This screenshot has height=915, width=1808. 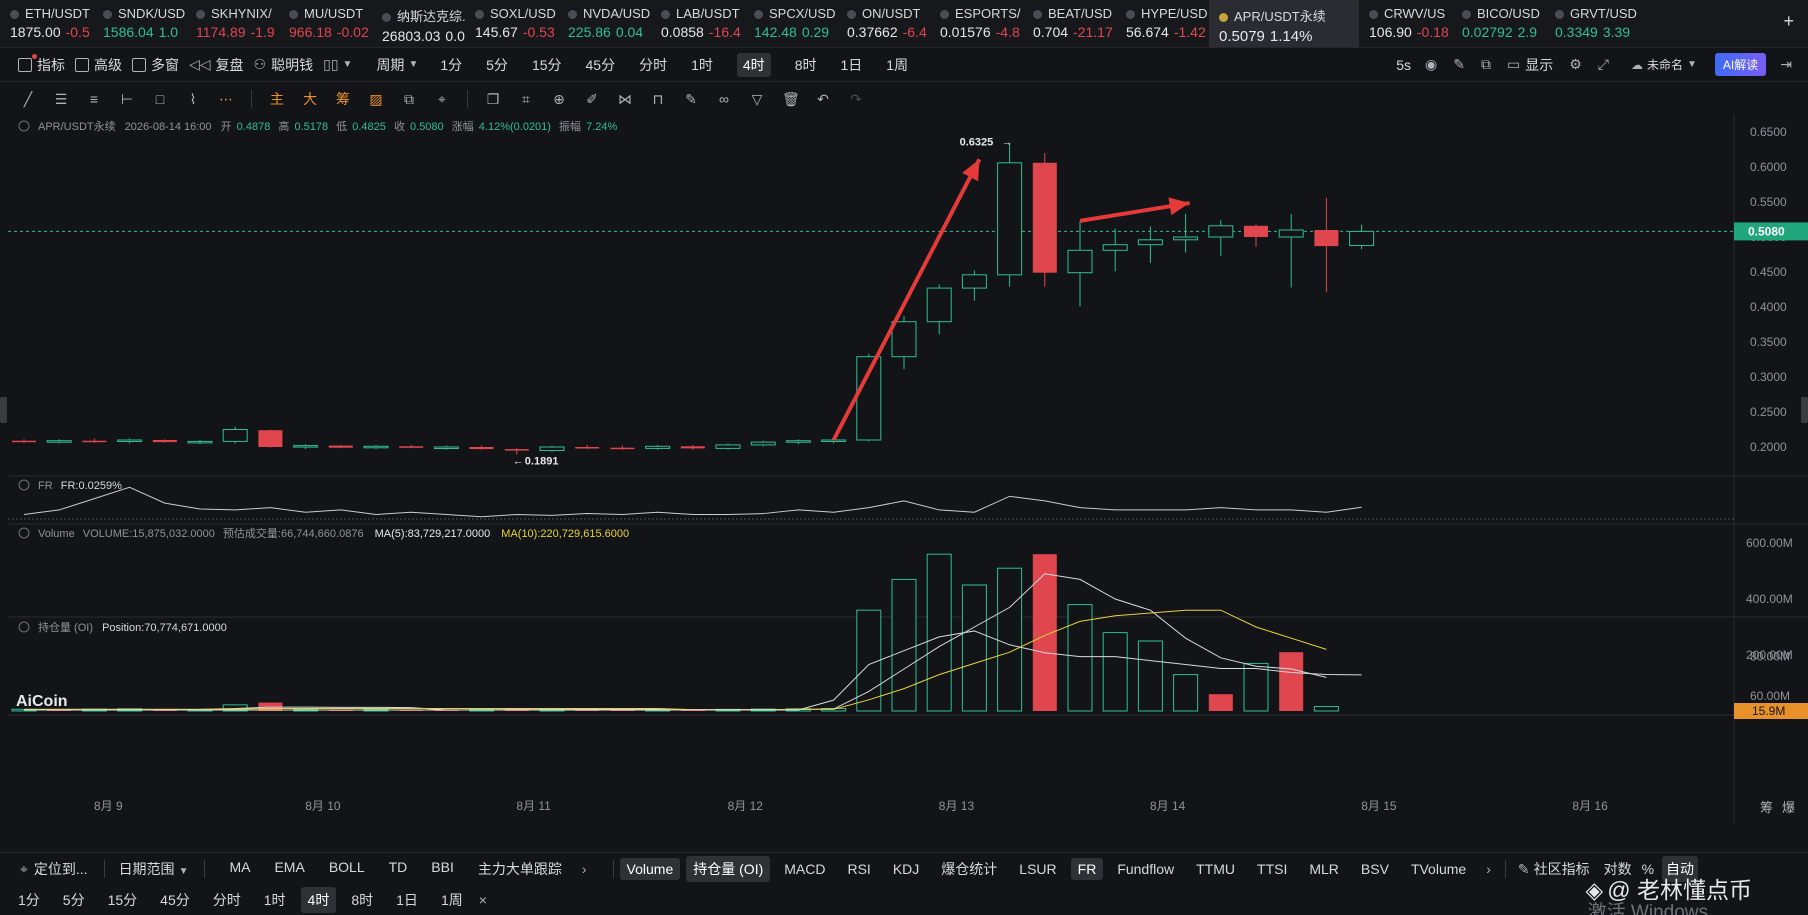 What do you see at coordinates (123, 900) in the screenshot?
I see `bottom-period-2: 15分` at bounding box center [123, 900].